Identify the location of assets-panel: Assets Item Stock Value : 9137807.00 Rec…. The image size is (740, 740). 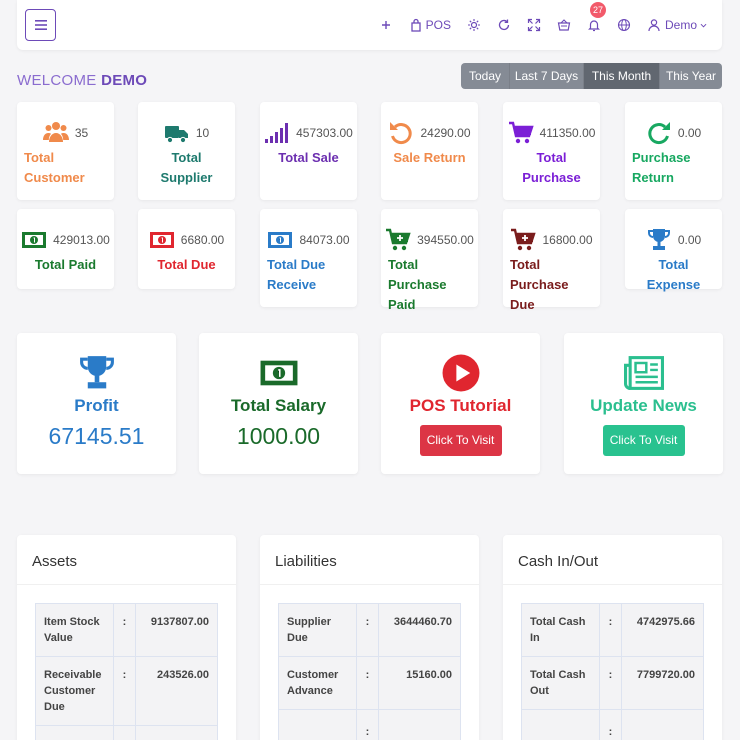
(126, 637).